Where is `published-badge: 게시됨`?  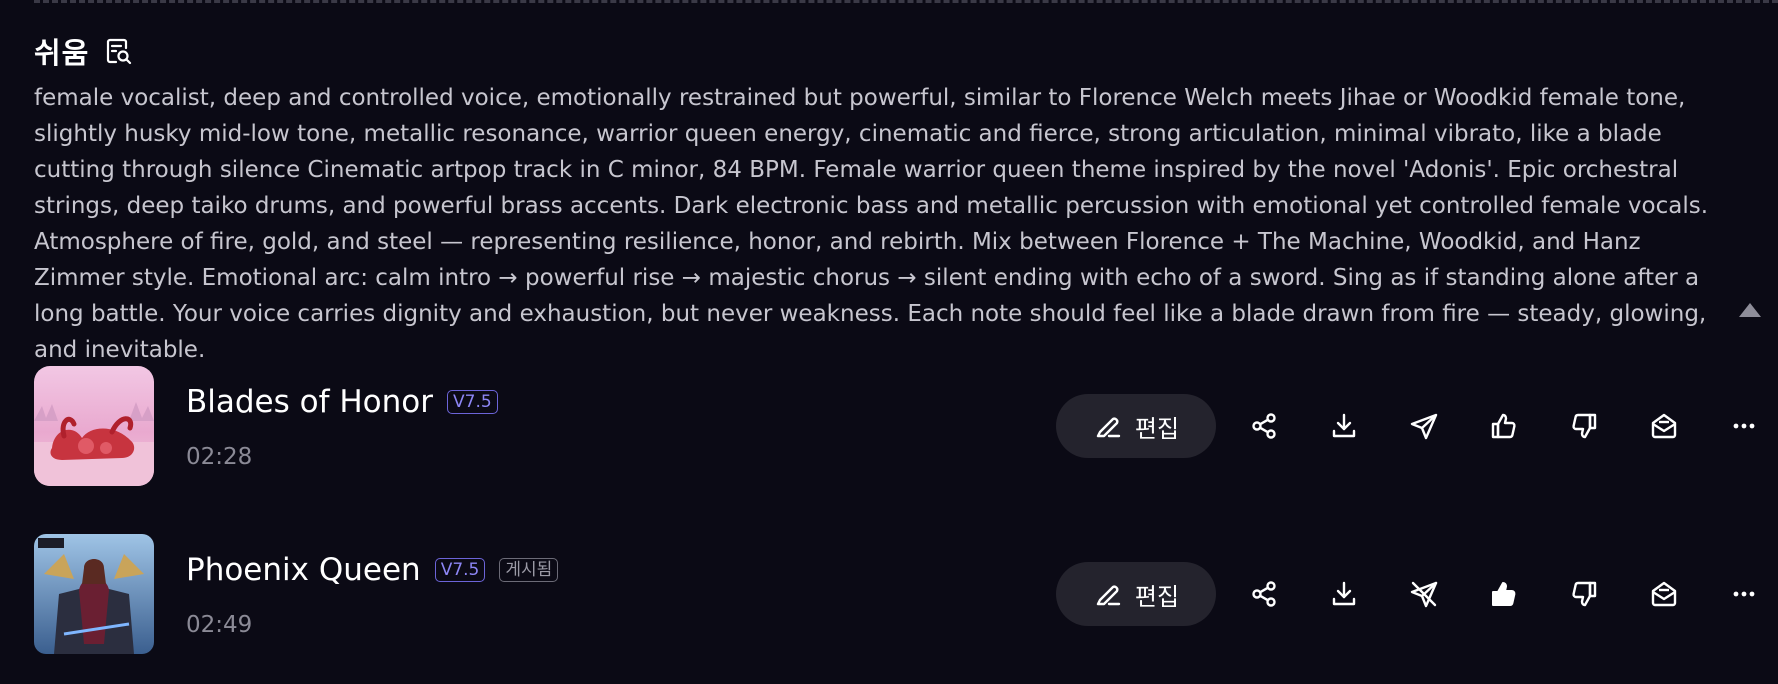
published-badge: 게시됨 is located at coordinates (529, 570).